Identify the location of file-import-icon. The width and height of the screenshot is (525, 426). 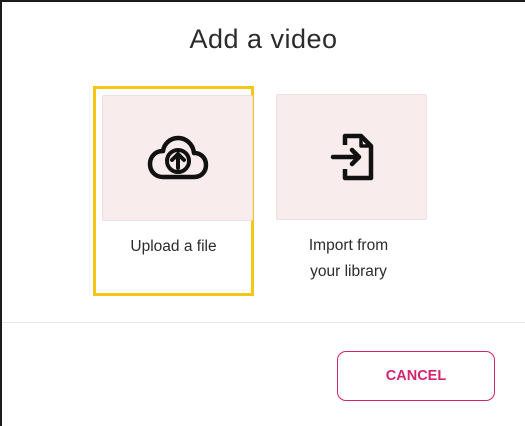
(351, 157).